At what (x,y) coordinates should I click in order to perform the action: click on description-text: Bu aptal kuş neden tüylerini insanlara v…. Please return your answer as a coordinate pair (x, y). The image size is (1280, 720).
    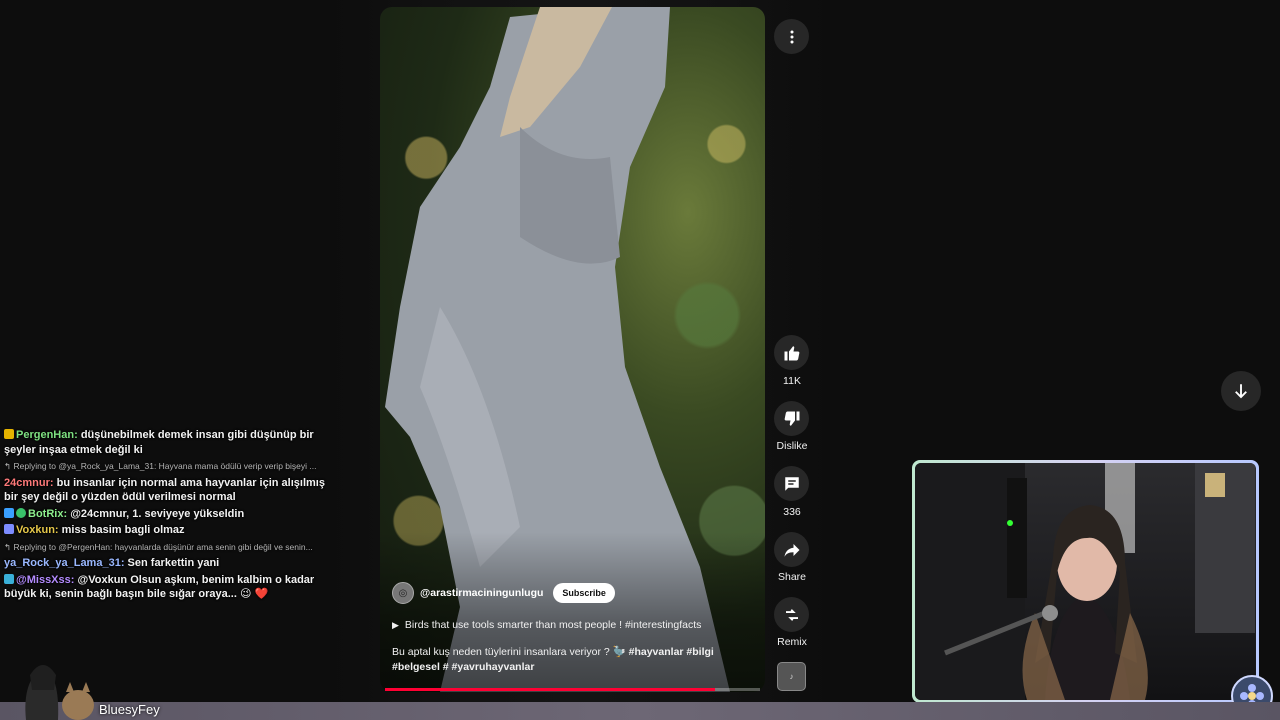
    Looking at the image, I should click on (510, 652).